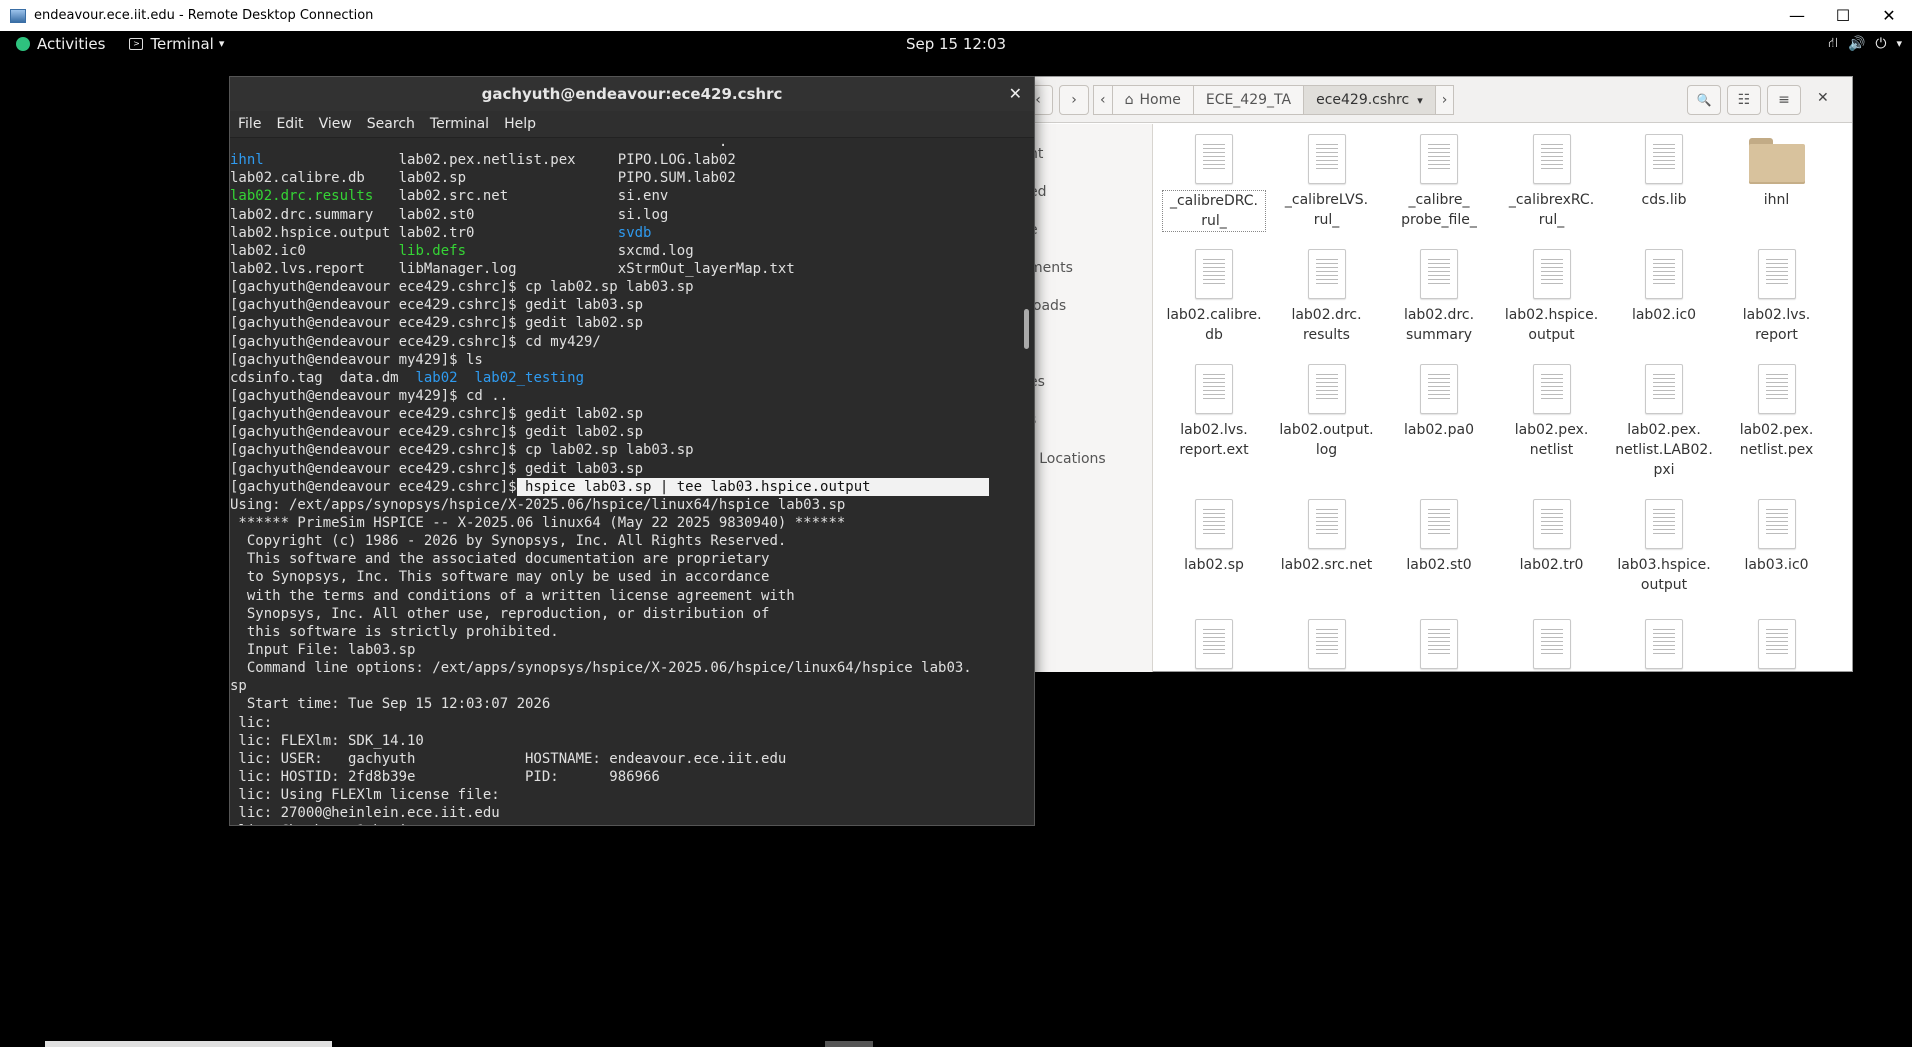 The image size is (1912, 1047). What do you see at coordinates (136, 43) in the screenshot?
I see `terminal-app-icon: >` at bounding box center [136, 43].